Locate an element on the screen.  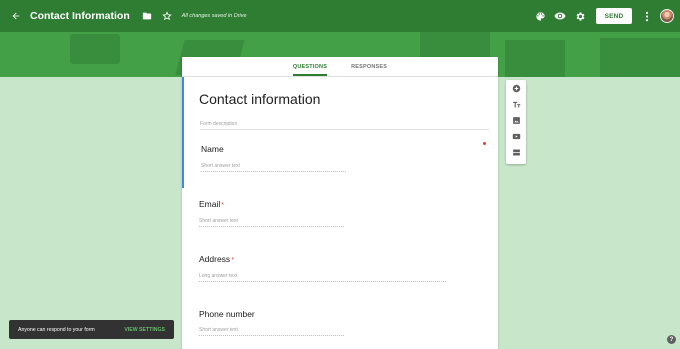
gear-icon is located at coordinates (580, 16).